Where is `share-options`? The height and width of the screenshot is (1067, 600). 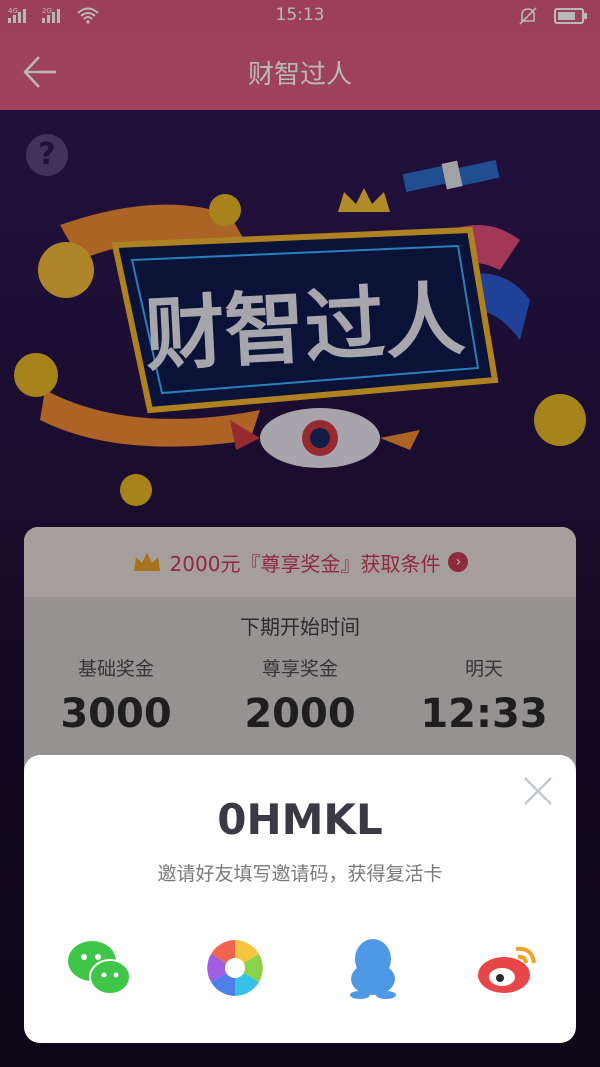 share-options is located at coordinates (300, 968).